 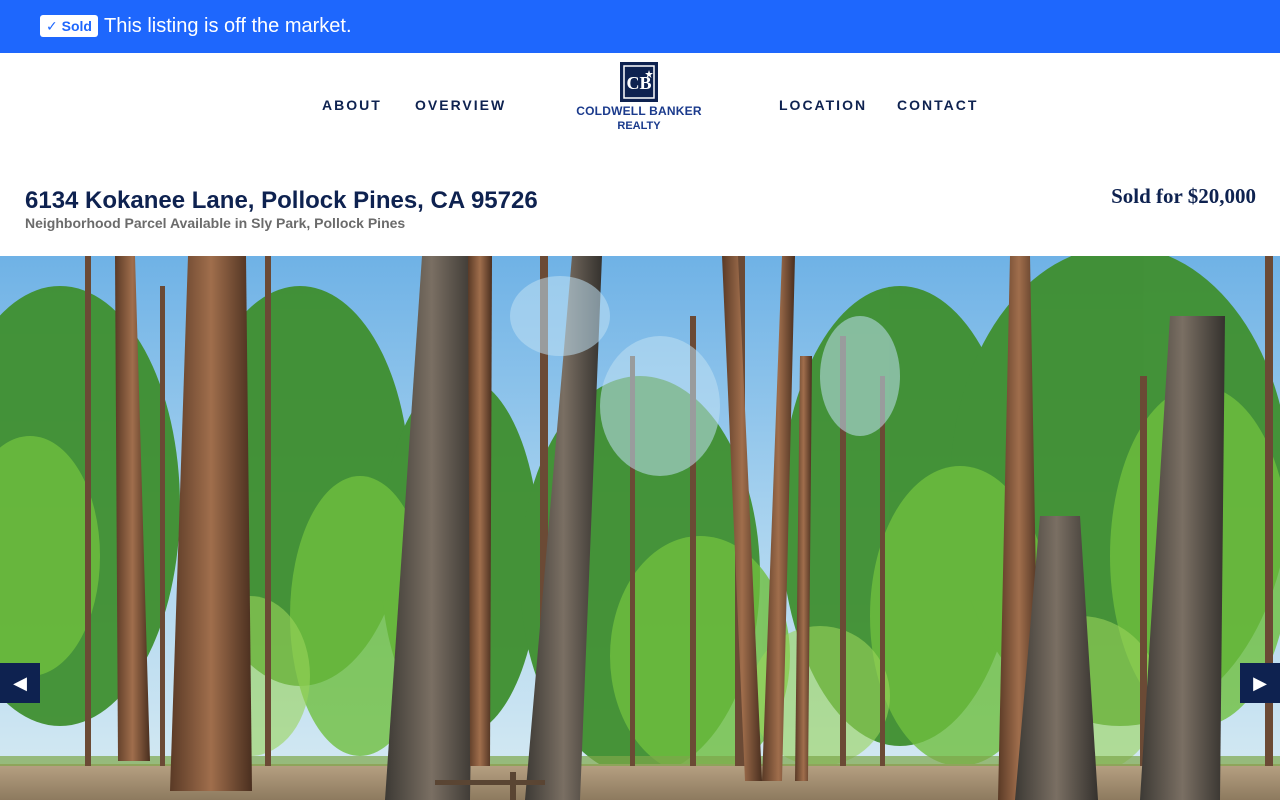 What do you see at coordinates (639, 111) in the screenshot?
I see `logo-wordmark: COLDWELL BANKER` at bounding box center [639, 111].